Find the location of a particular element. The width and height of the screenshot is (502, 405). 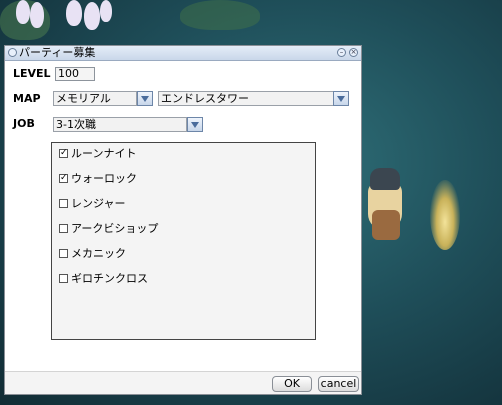

map-region-select: メモリアル is located at coordinates (95, 98).